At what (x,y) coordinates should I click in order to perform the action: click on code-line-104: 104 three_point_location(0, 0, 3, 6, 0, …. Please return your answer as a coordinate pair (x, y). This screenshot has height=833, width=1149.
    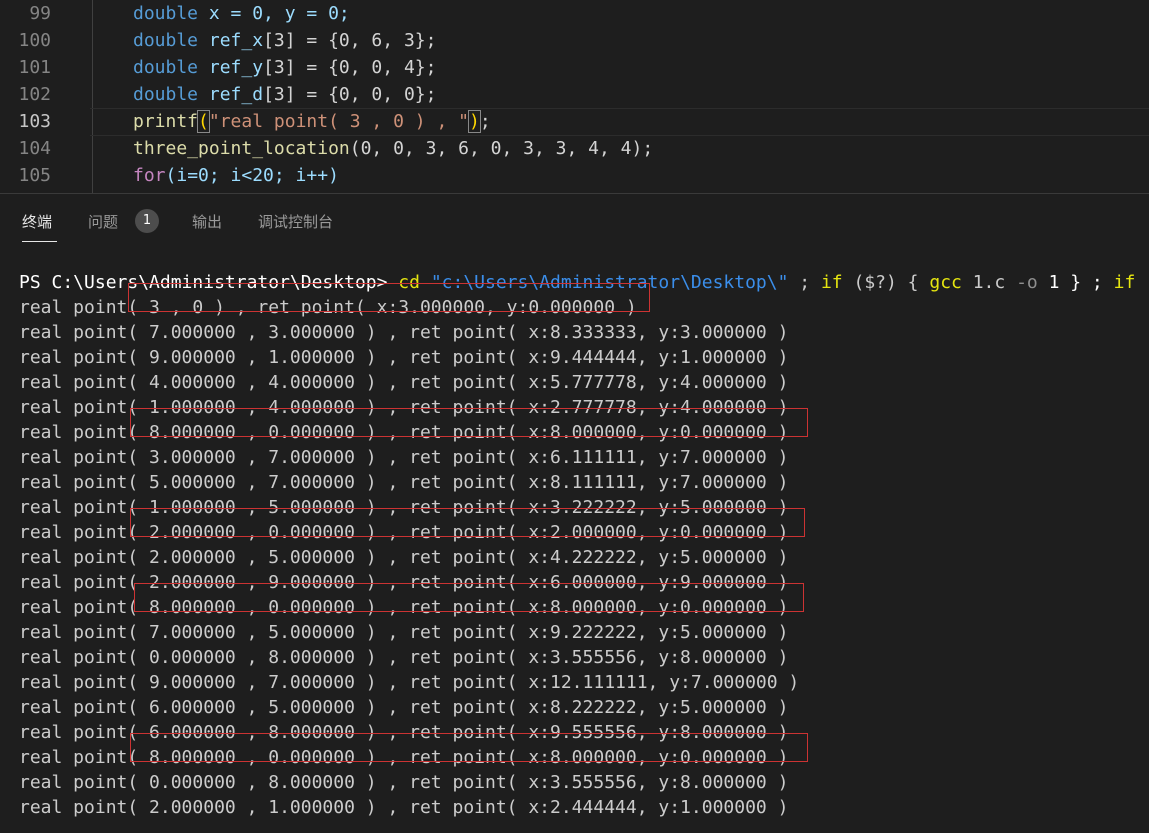
    Looking at the image, I should click on (574, 148).